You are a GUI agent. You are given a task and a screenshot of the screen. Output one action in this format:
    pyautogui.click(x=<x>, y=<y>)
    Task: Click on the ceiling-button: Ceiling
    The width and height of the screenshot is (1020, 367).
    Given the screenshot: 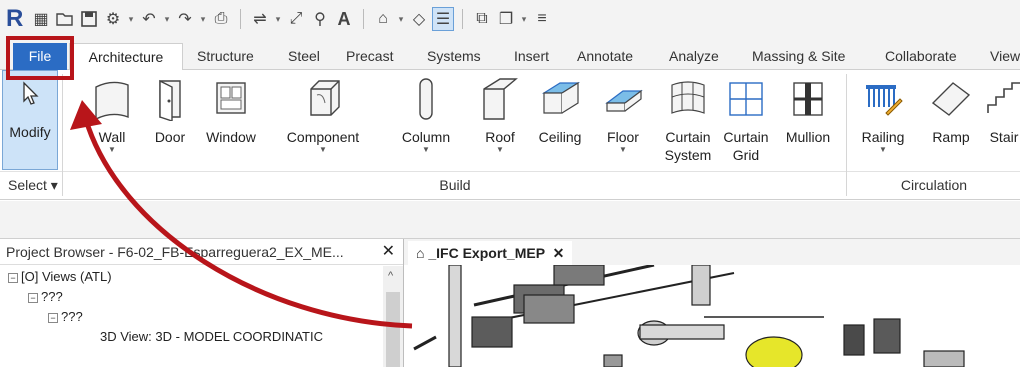 What is the action you would take?
    pyautogui.click(x=560, y=111)
    